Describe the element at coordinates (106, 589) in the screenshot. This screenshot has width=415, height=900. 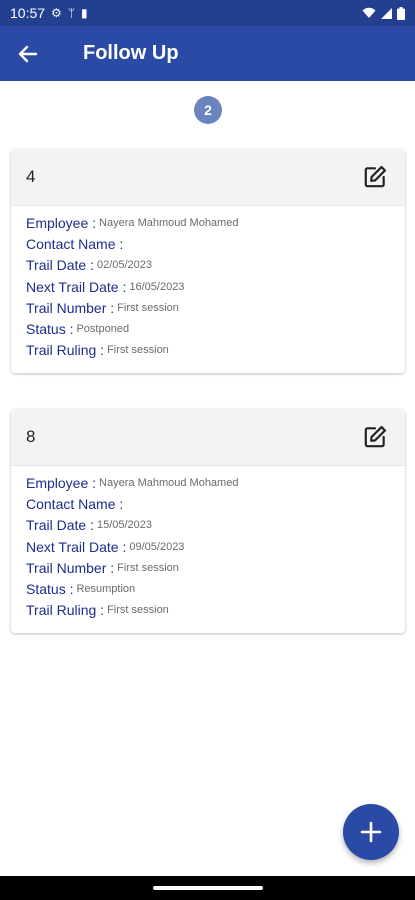
I see `status-value: Resumption` at that location.